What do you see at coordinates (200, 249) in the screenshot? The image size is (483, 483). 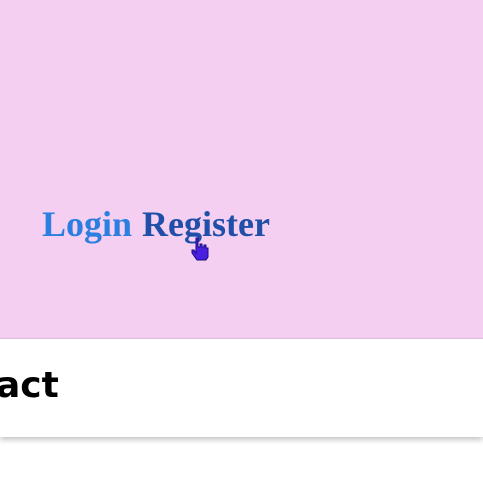 I see `pointer-hand-icon` at bounding box center [200, 249].